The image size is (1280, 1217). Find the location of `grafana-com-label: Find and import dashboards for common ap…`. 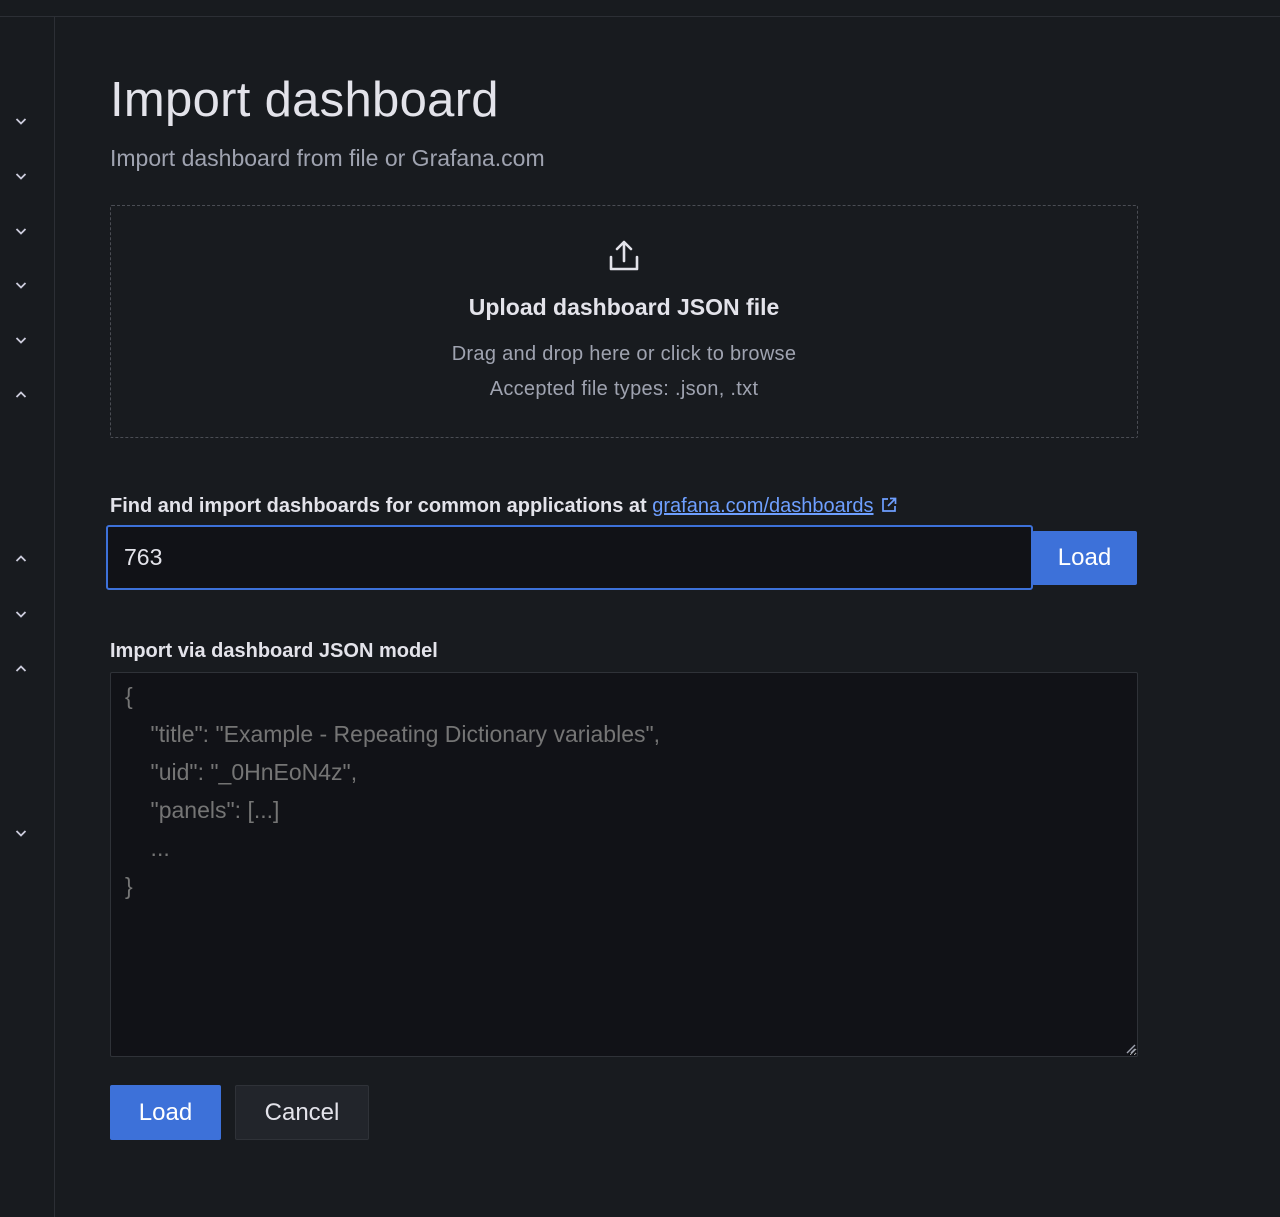

grafana-com-label: Find and import dashboards for common ap… is located at coordinates (624, 506).